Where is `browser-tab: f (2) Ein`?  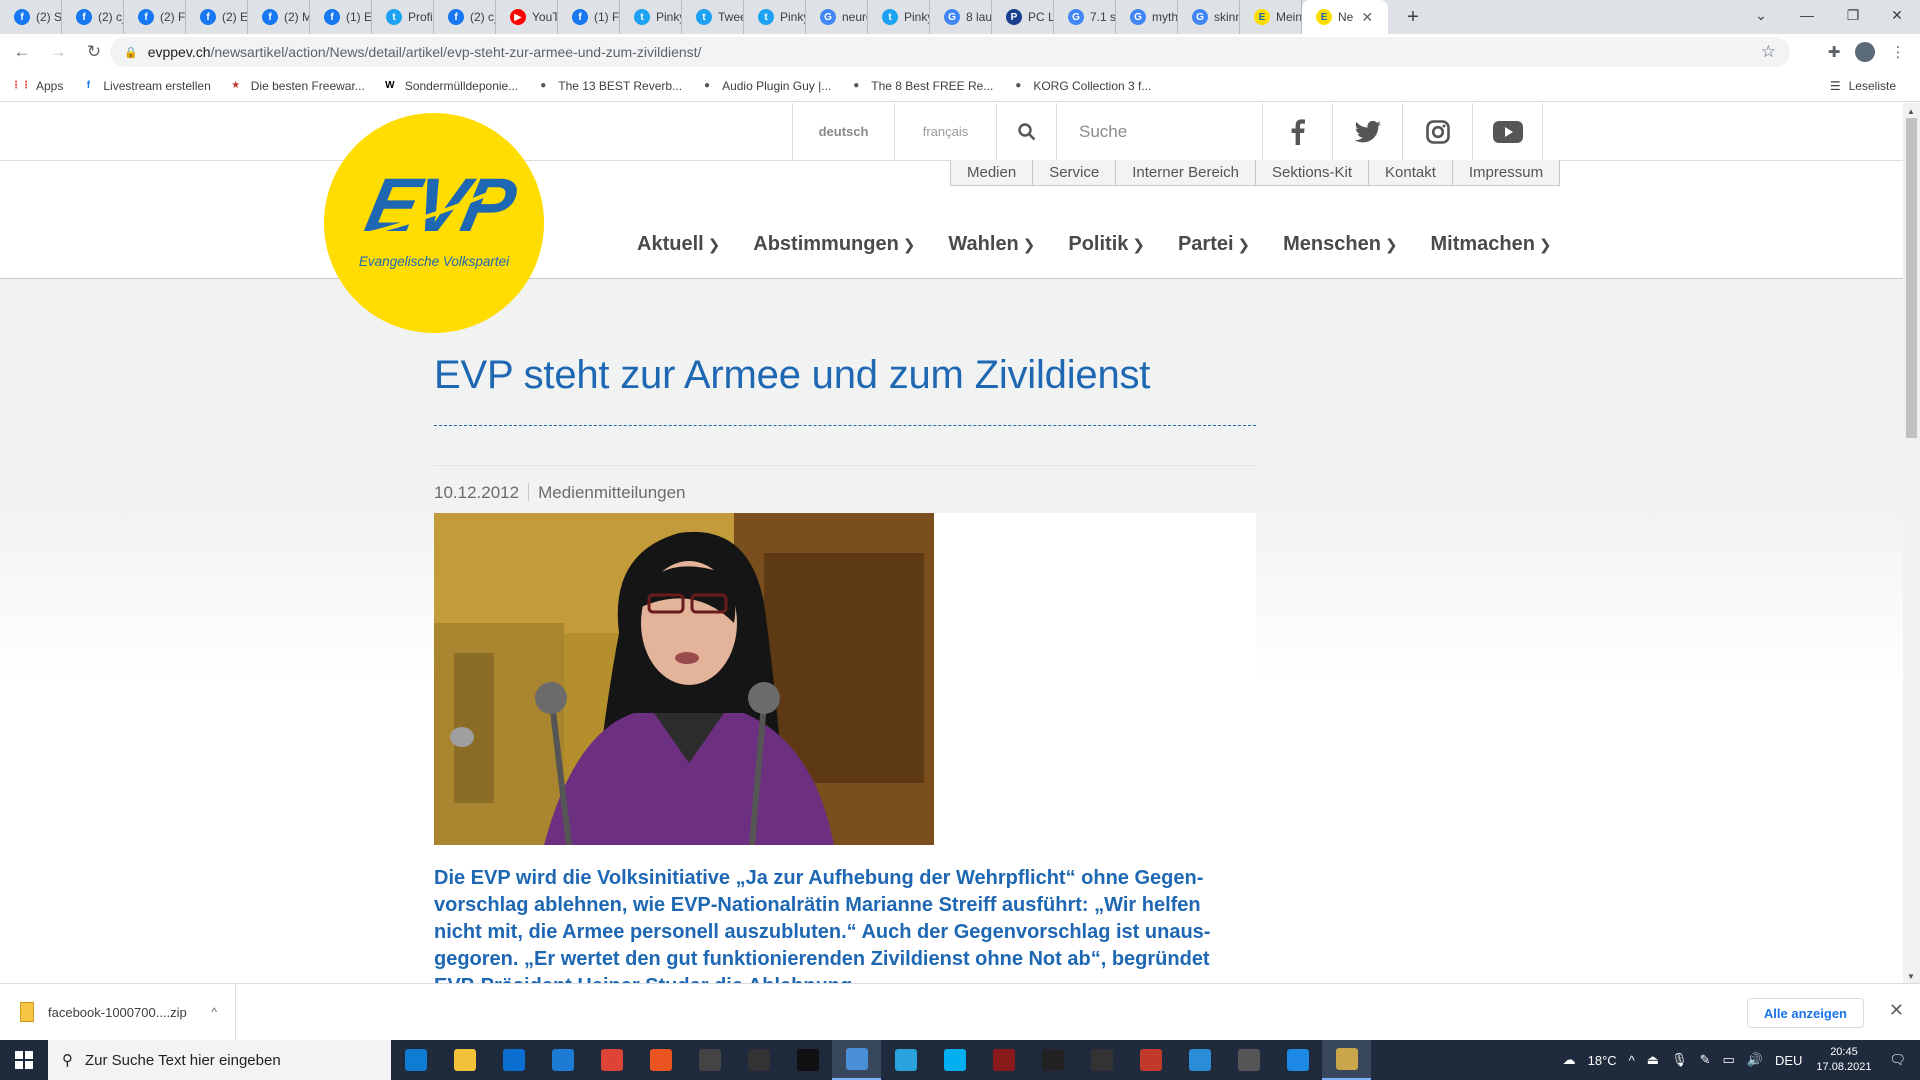
browser-tab: f (2) Ein is located at coordinates (217, 17).